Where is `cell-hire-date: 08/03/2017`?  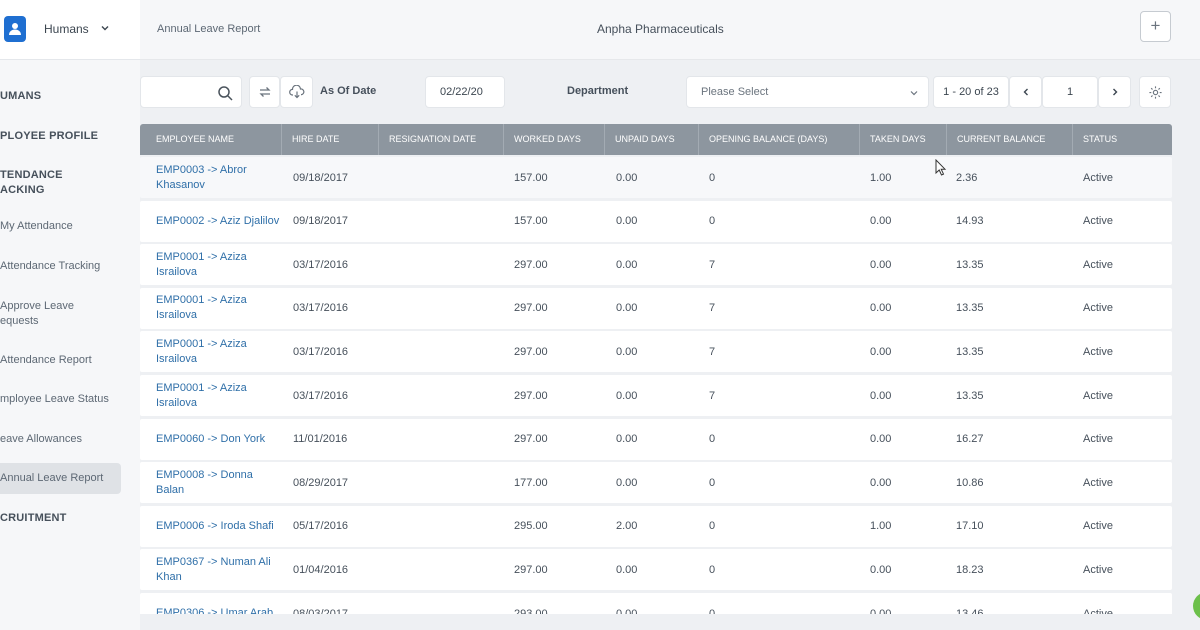 cell-hire-date: 08/03/2017 is located at coordinates (321, 611).